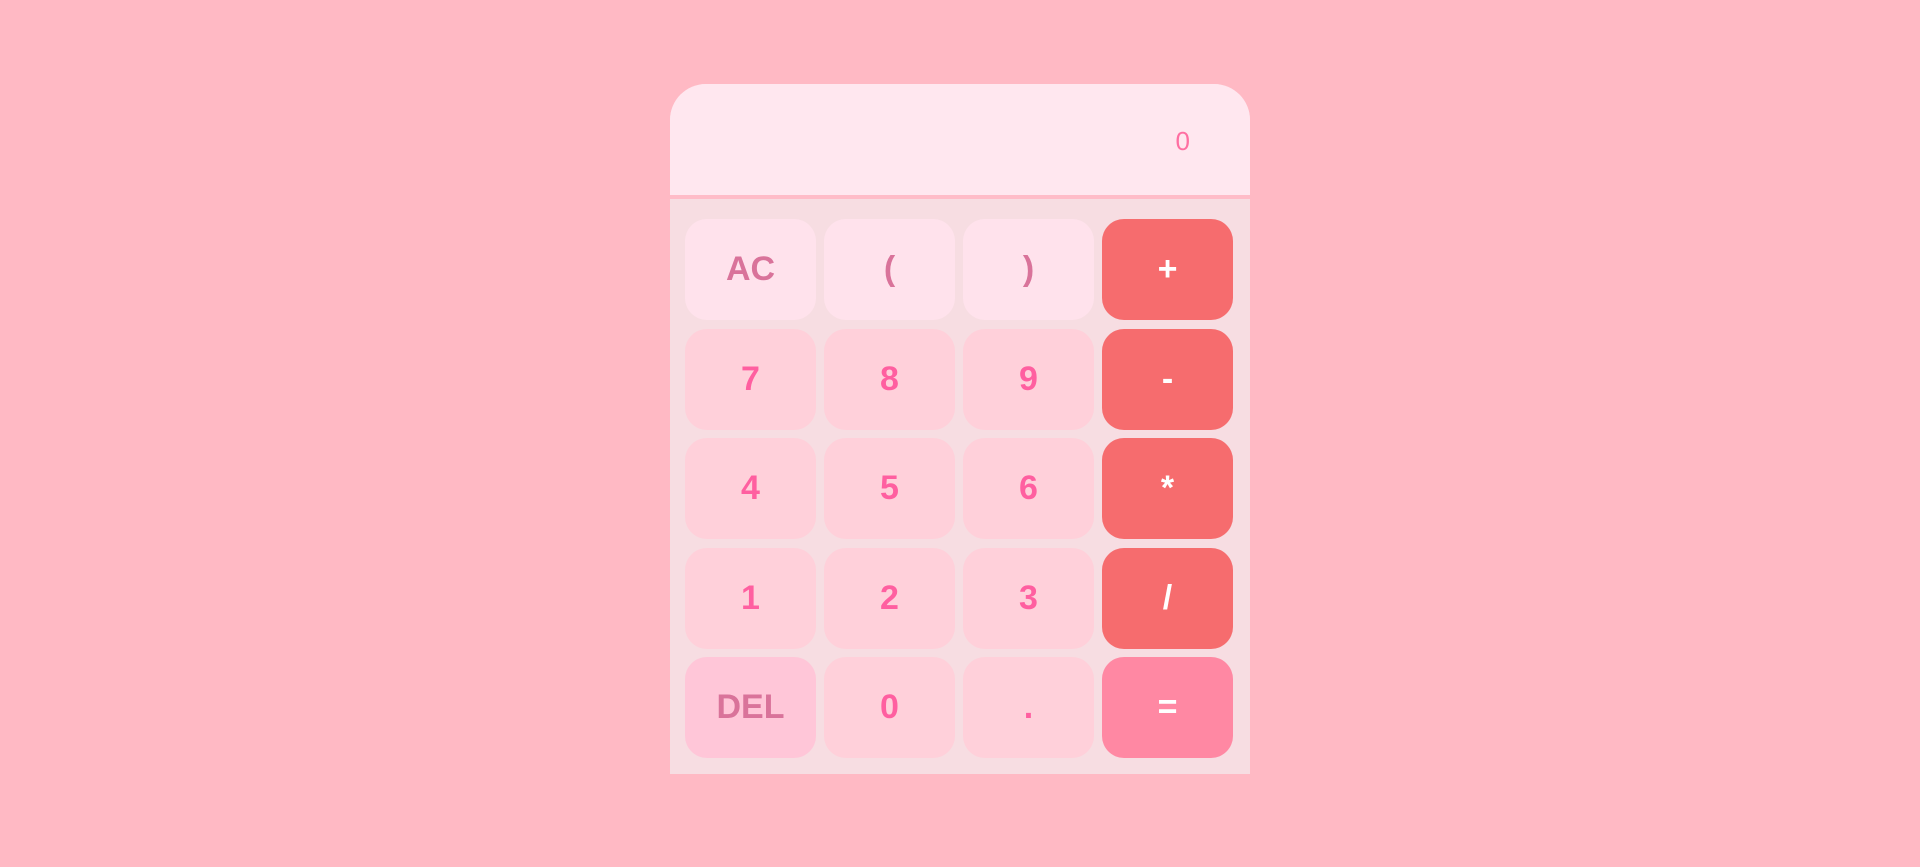 This screenshot has height=867, width=1920. I want to click on multiply-button: *, so click(1167, 488).